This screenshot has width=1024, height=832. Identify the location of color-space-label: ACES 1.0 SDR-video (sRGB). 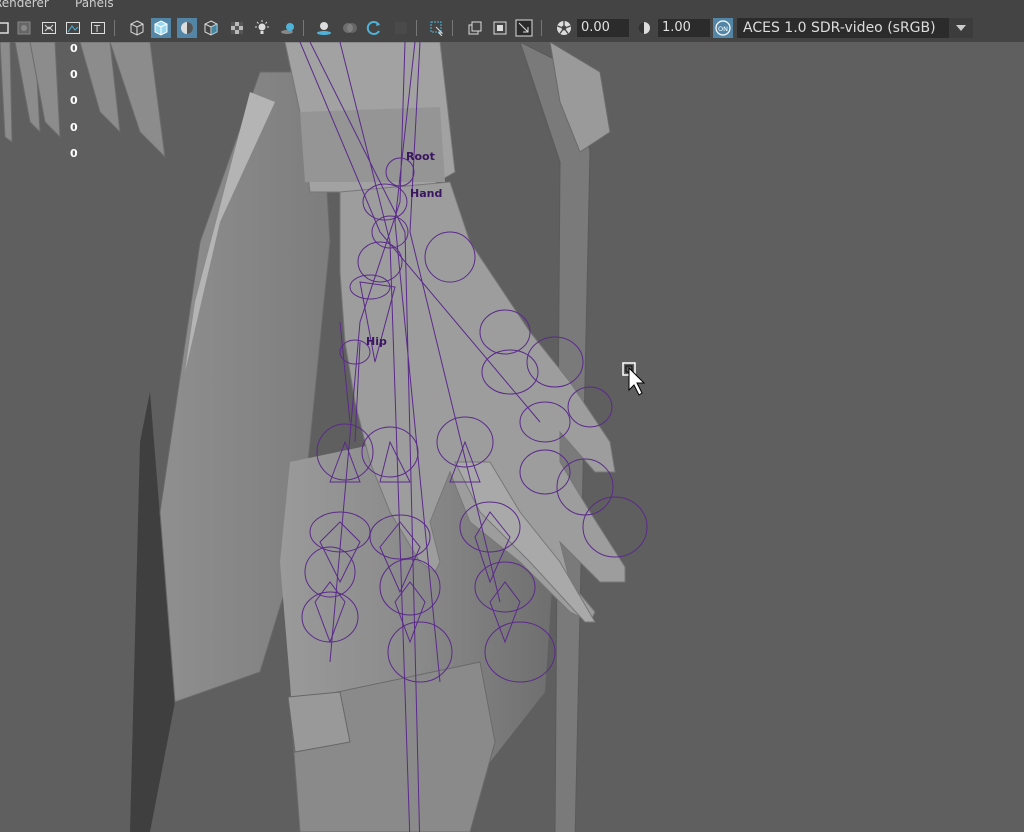
(839, 28).